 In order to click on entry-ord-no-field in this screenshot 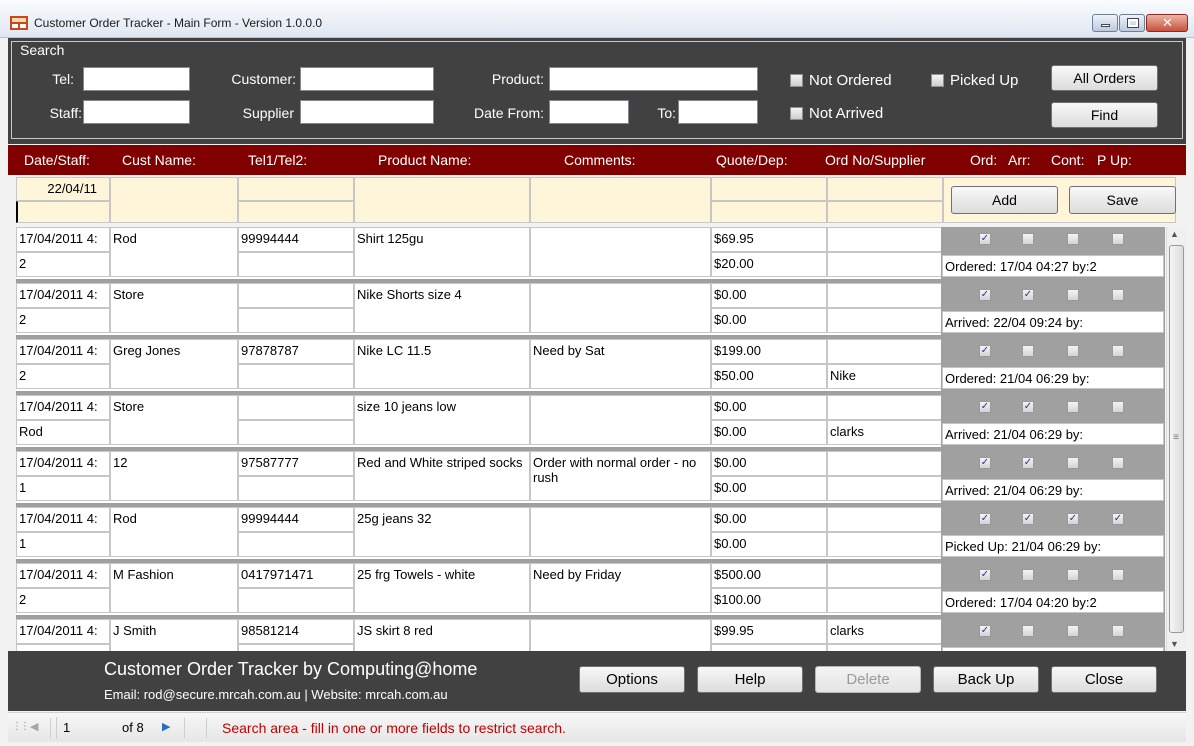, I will do `click(885, 189)`.